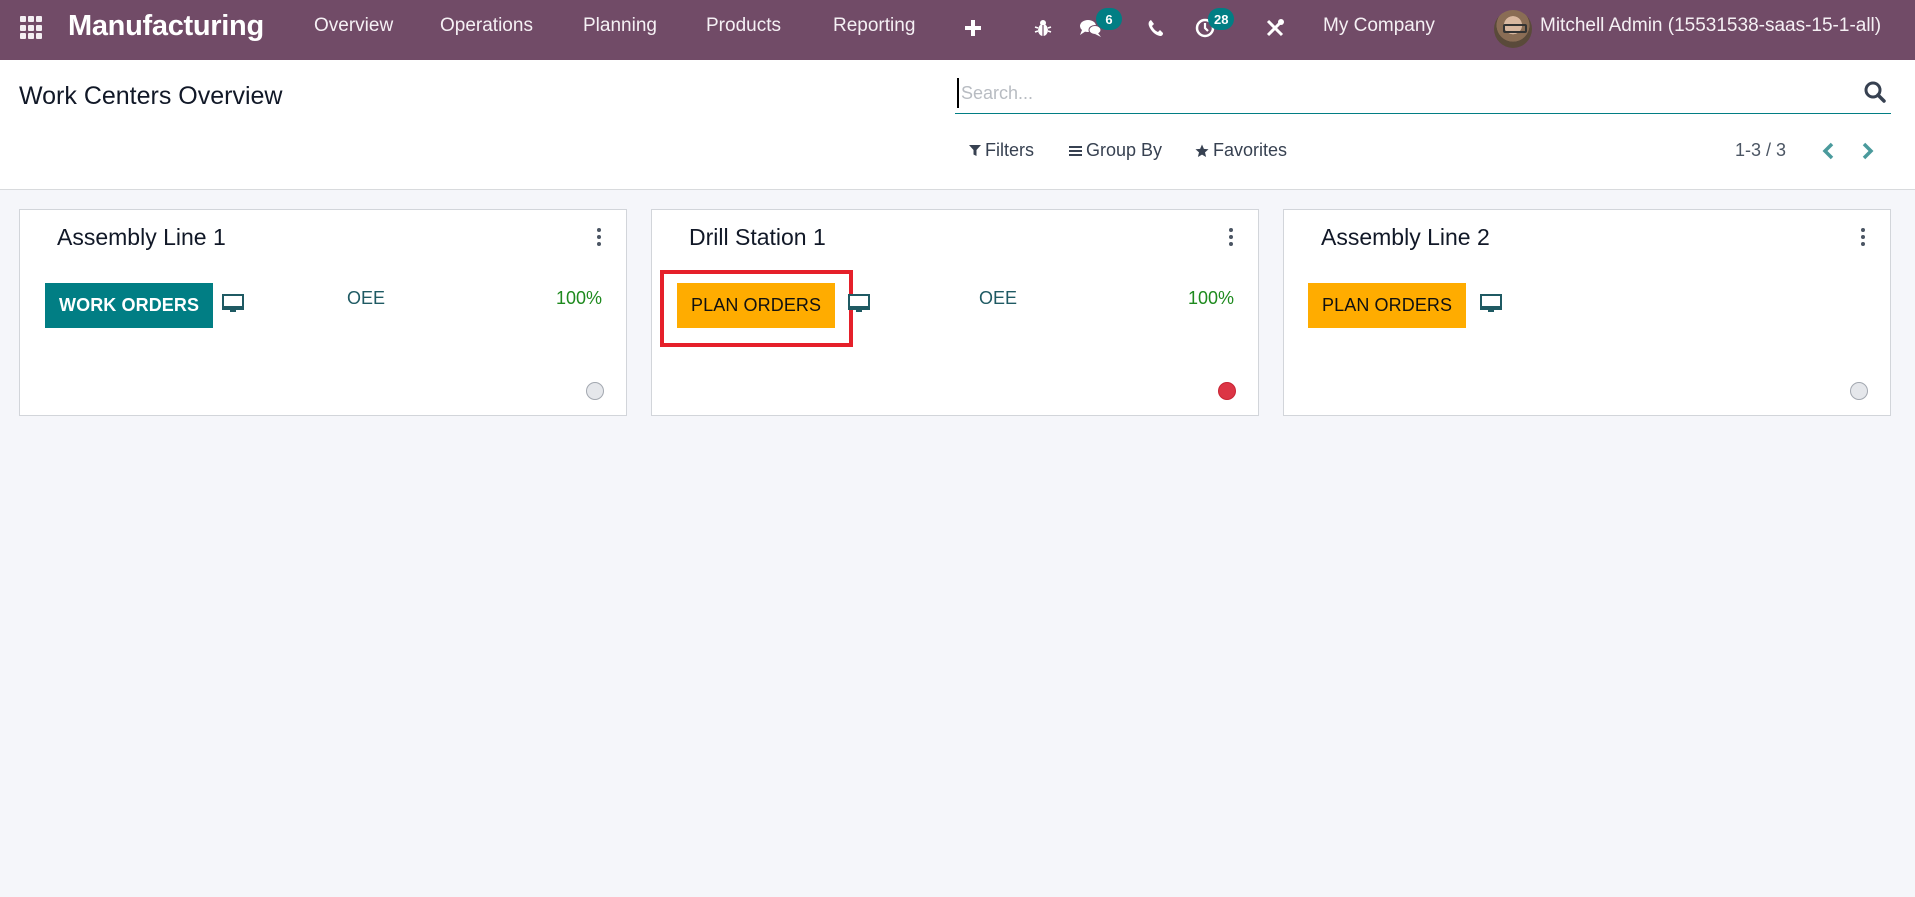 This screenshot has height=897, width=1915. Describe the element at coordinates (743, 26) in the screenshot. I see `menu-products: Products` at that location.